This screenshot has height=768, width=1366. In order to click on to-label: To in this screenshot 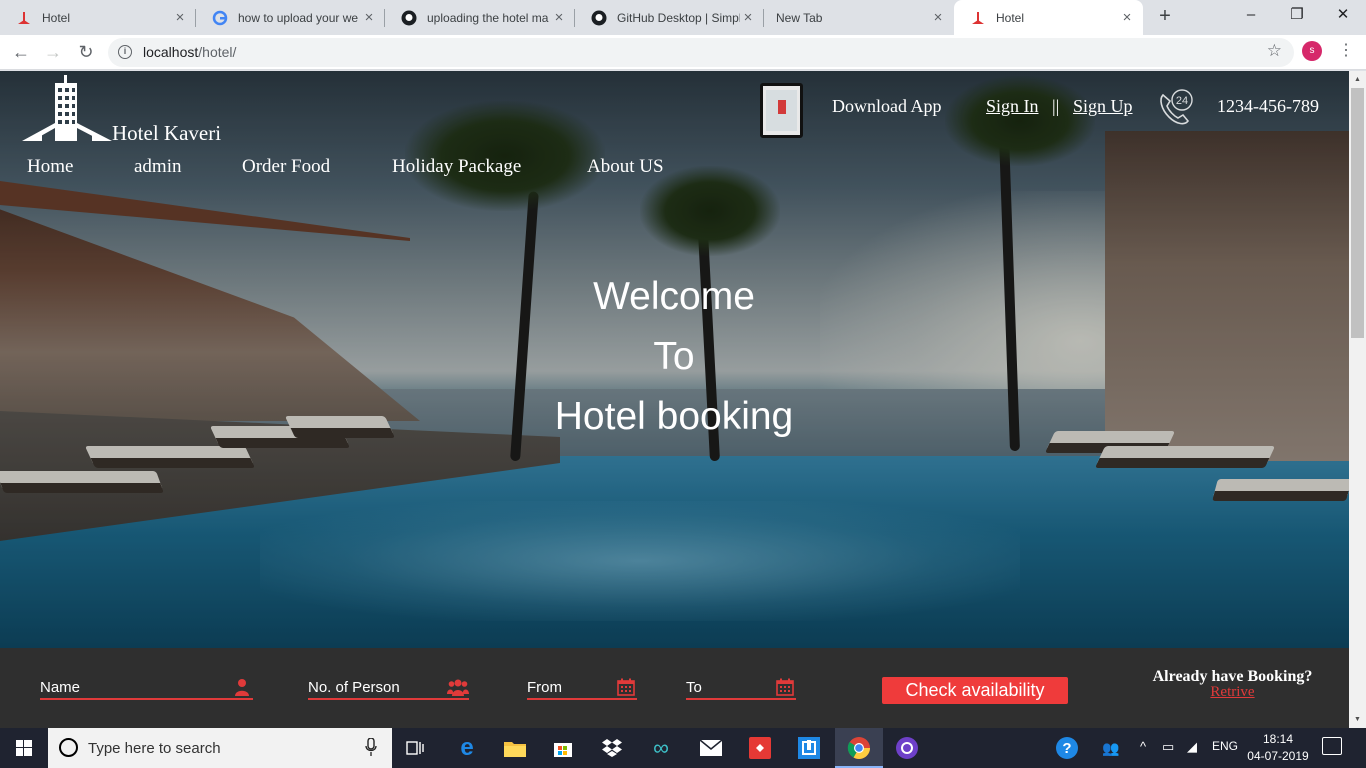, I will do `click(694, 687)`.